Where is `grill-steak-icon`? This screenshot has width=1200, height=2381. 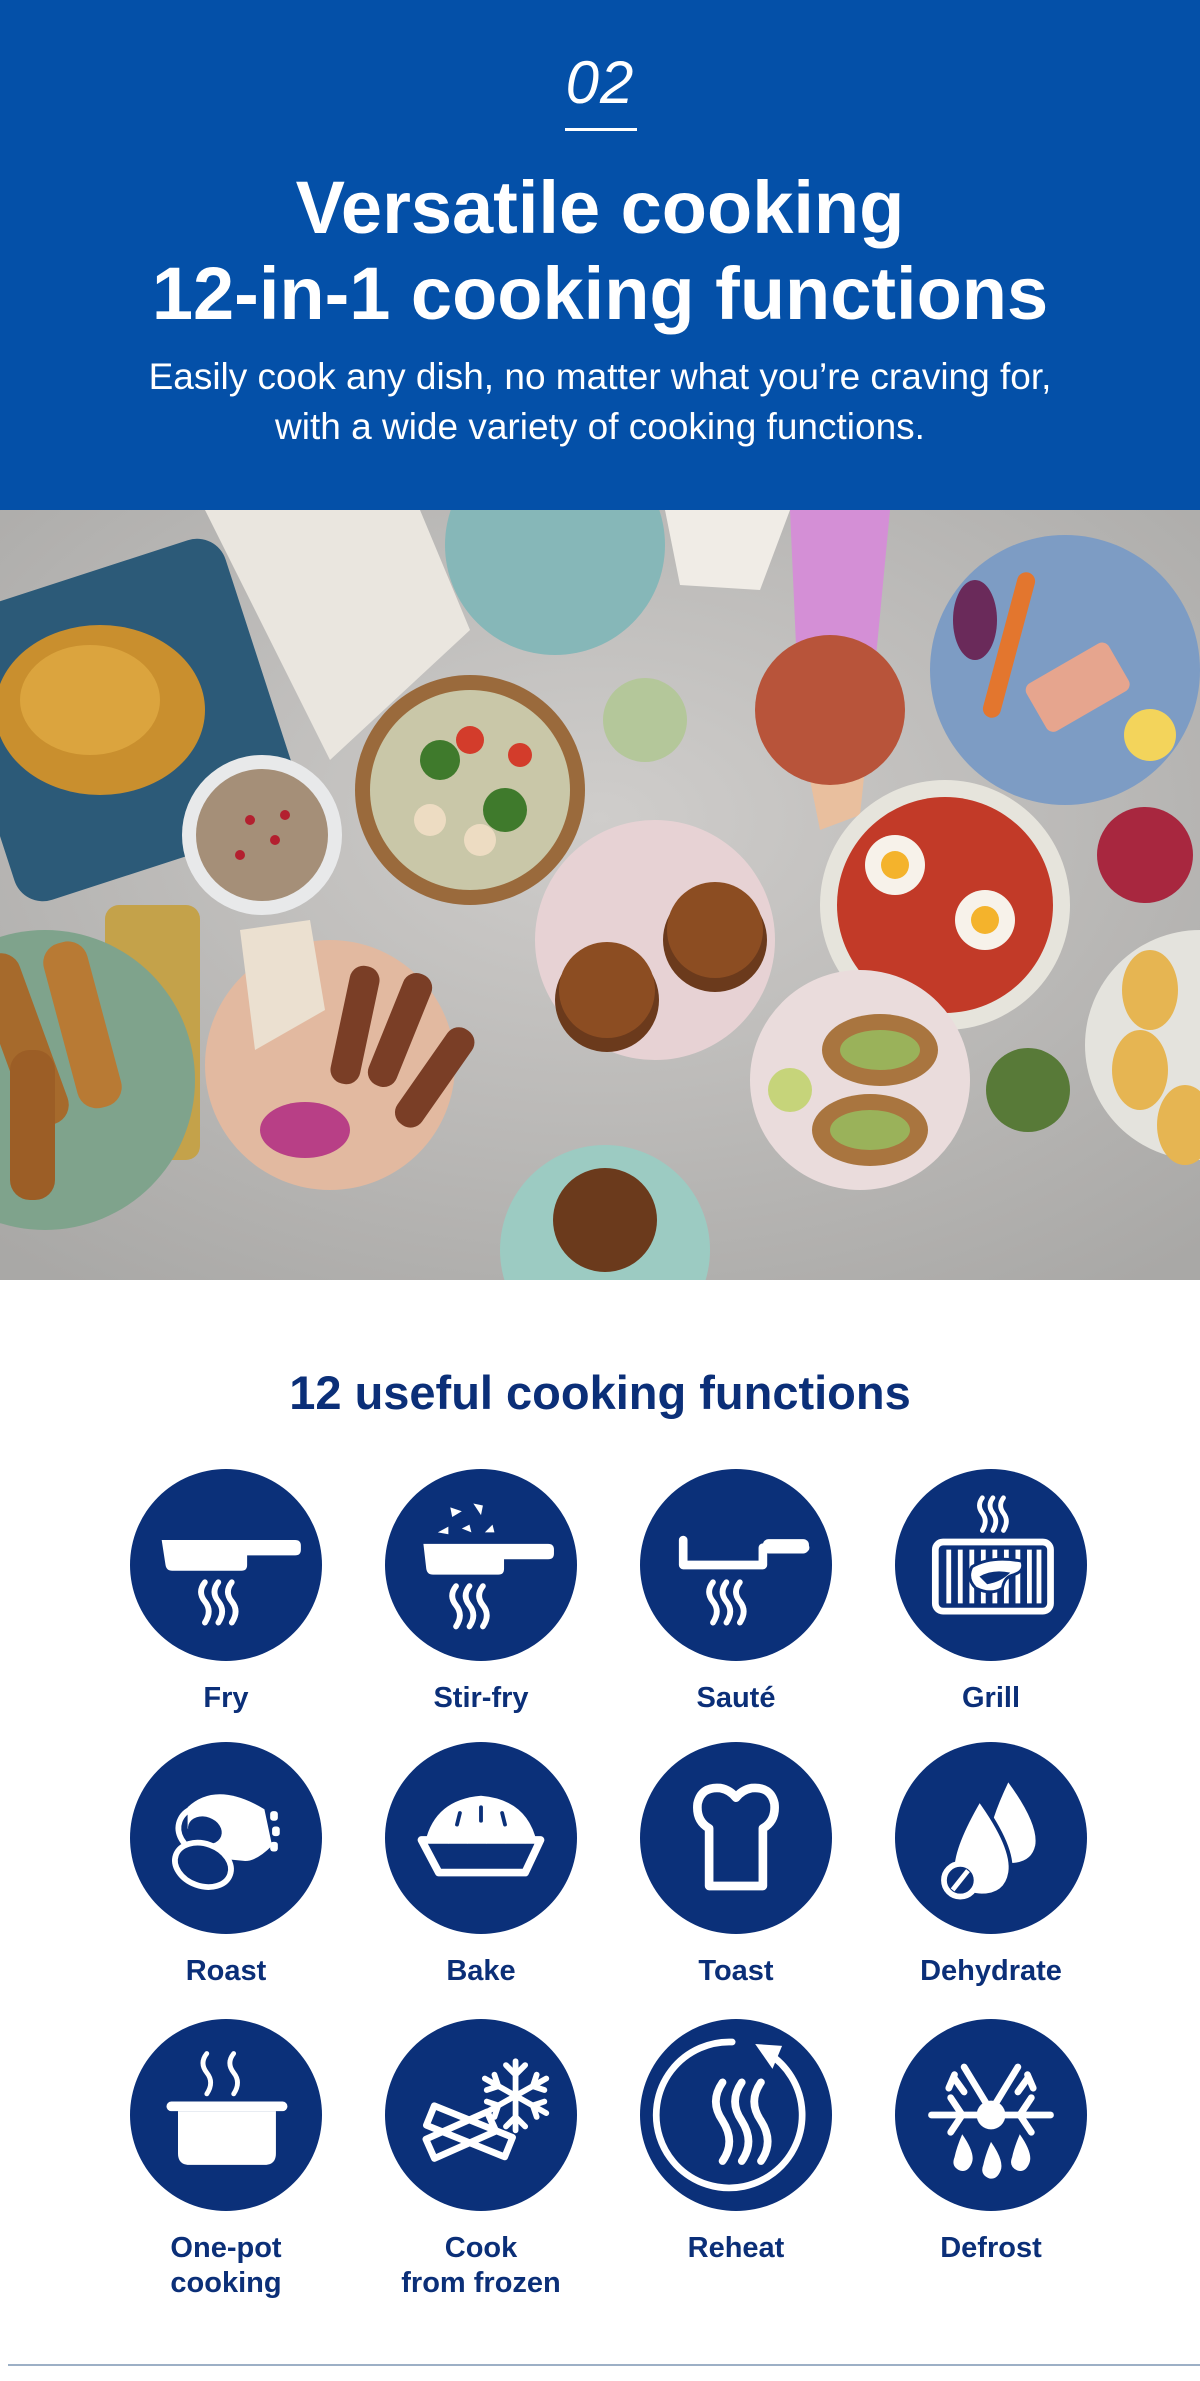 grill-steak-icon is located at coordinates (991, 1565).